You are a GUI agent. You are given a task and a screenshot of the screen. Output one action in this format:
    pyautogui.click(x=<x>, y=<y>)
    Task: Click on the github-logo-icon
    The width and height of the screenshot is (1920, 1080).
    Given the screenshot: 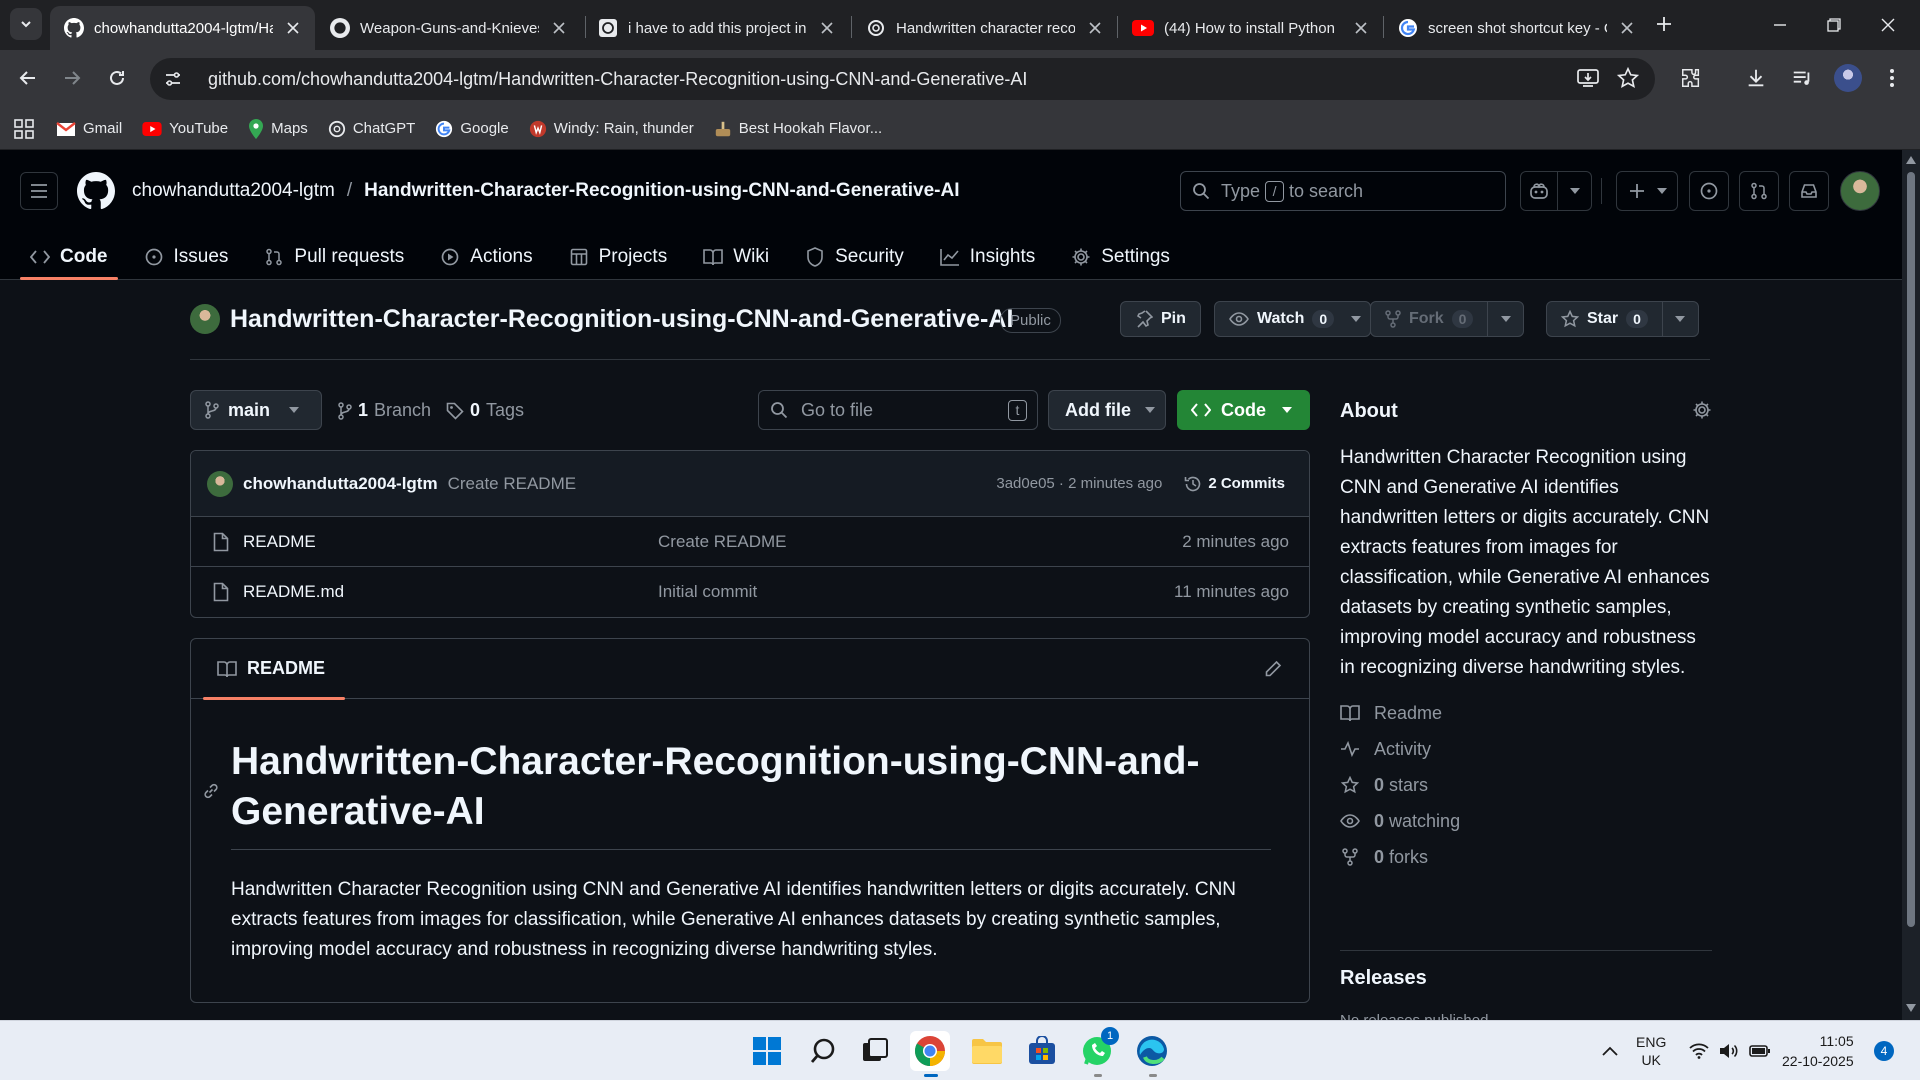 What is the action you would take?
    pyautogui.click(x=96, y=191)
    